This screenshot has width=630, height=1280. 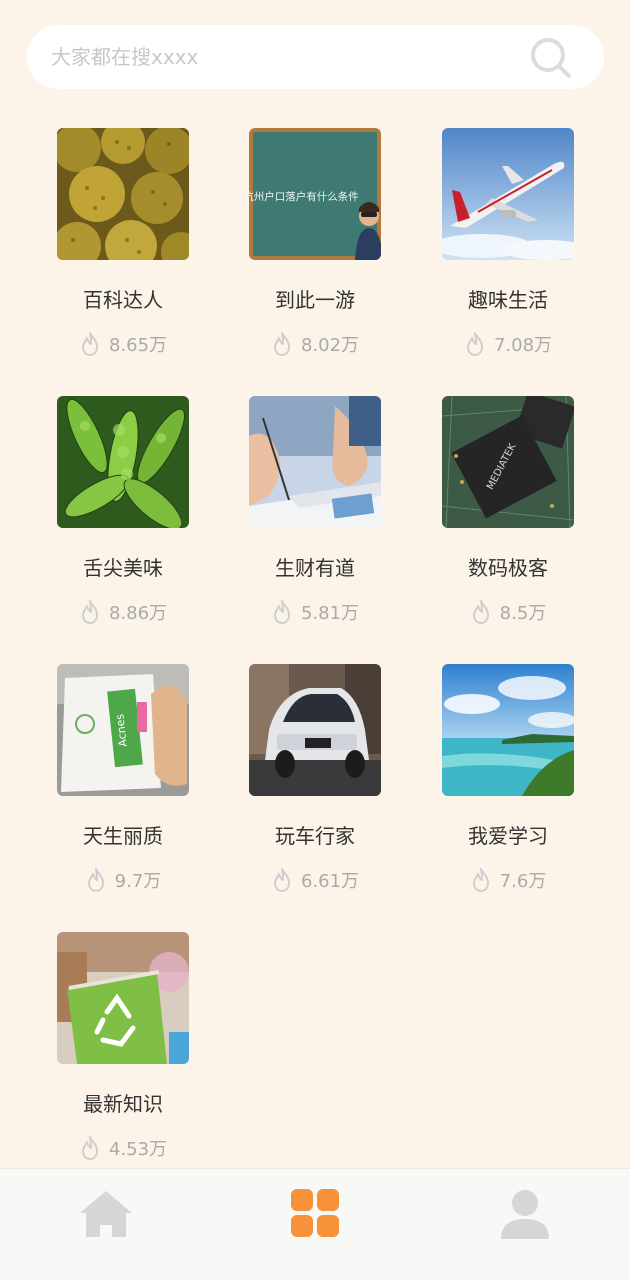 I want to click on search-bar, so click(x=315, y=57).